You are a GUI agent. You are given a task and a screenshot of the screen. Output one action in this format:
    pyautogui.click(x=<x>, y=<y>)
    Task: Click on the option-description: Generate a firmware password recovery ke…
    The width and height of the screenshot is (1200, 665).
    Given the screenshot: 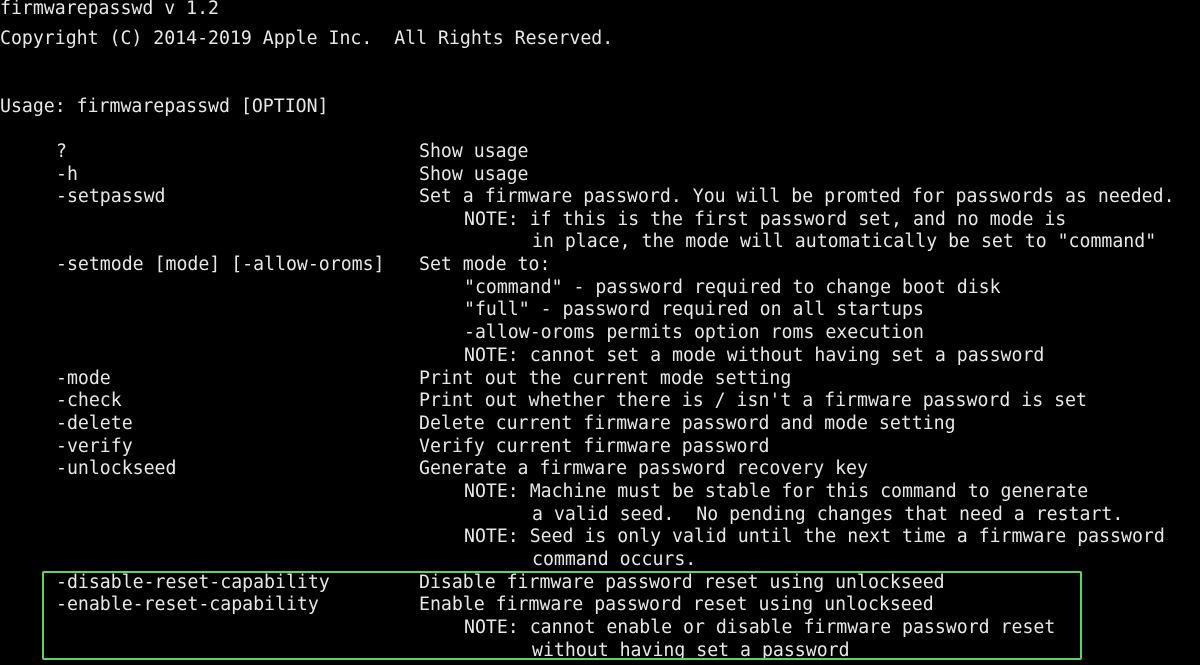 What is the action you would take?
    pyautogui.click(x=643, y=468)
    